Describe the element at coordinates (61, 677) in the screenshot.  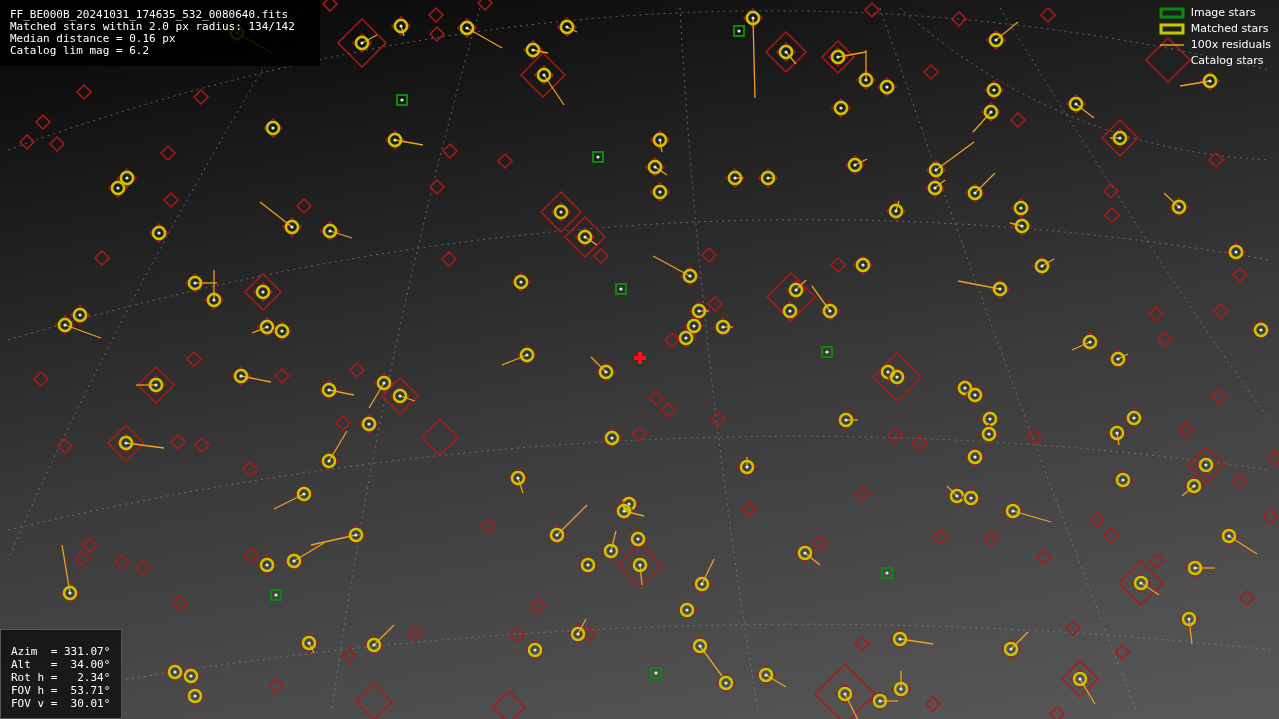
I see `pointing-line: Rot h = 2.34°` at that location.